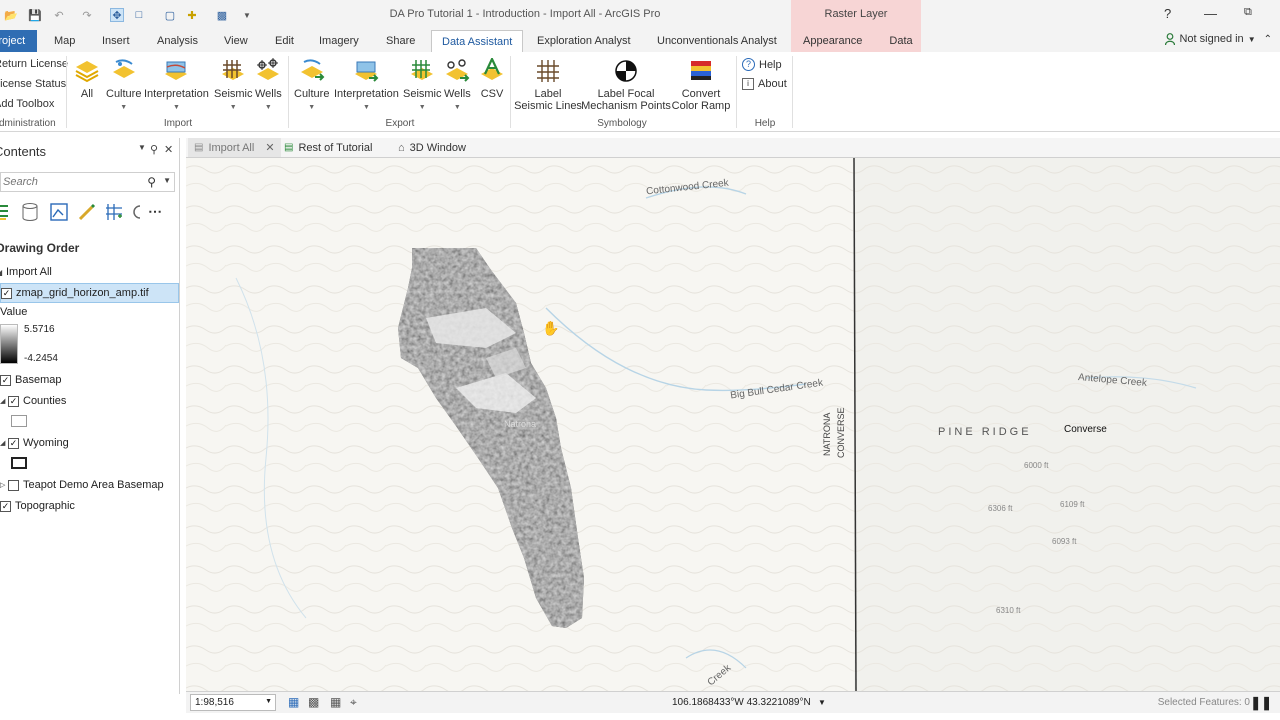 The width and height of the screenshot is (1280, 720). Describe the element at coordinates (87, 79) in the screenshot. I see `import-all-button: All` at that location.